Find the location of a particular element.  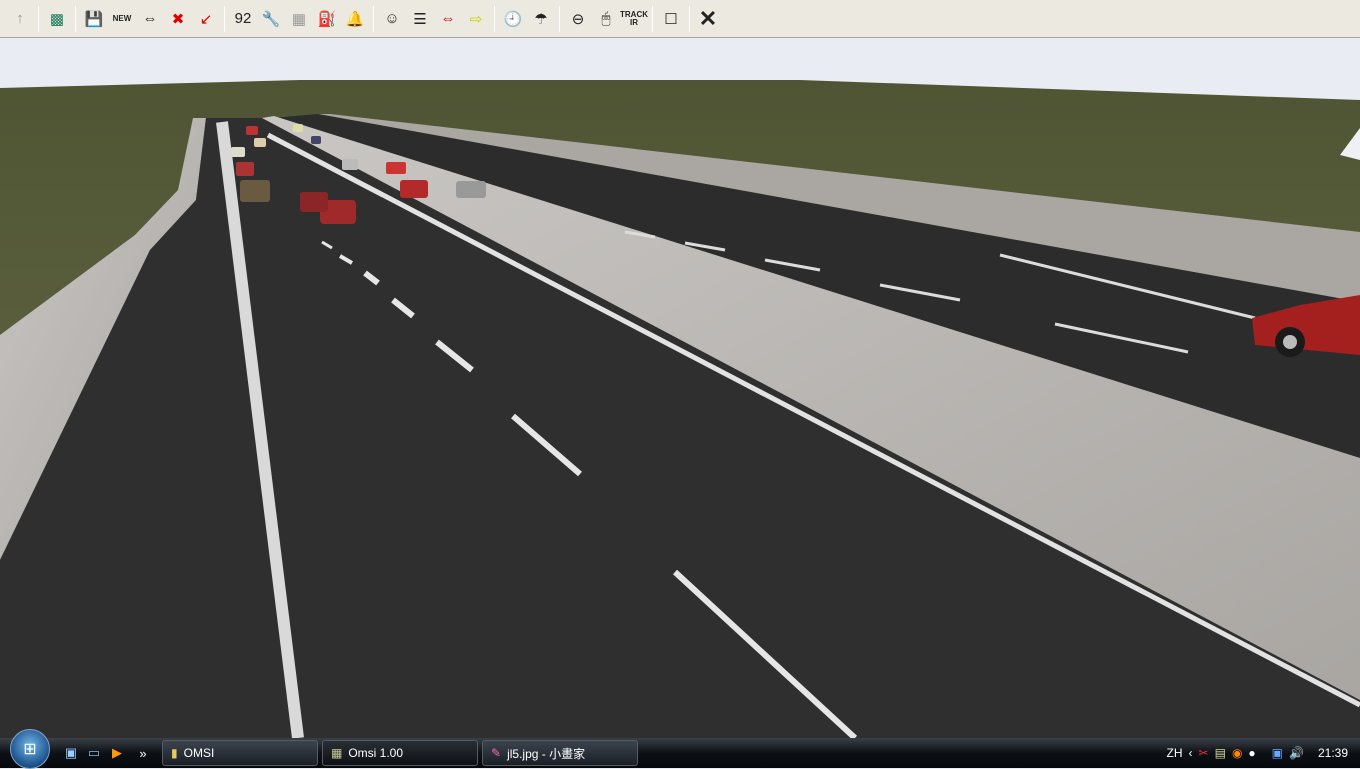

system-tray: ZH ‹ ✂ ▤ ◉ ● ▣ 🔊 21:39 is located at coordinates (1263, 753).